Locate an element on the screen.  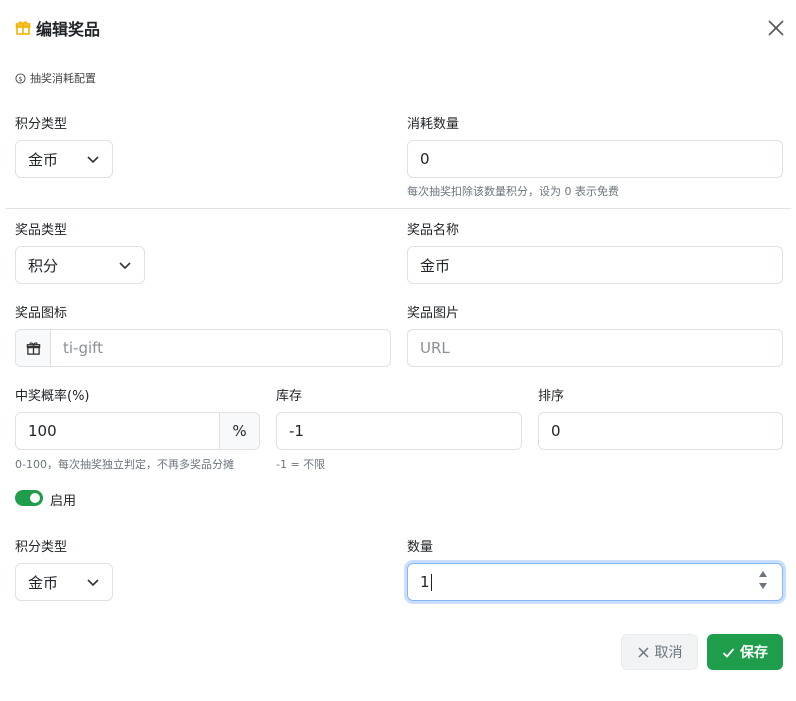
probability-input: 100 is located at coordinates (117, 431).